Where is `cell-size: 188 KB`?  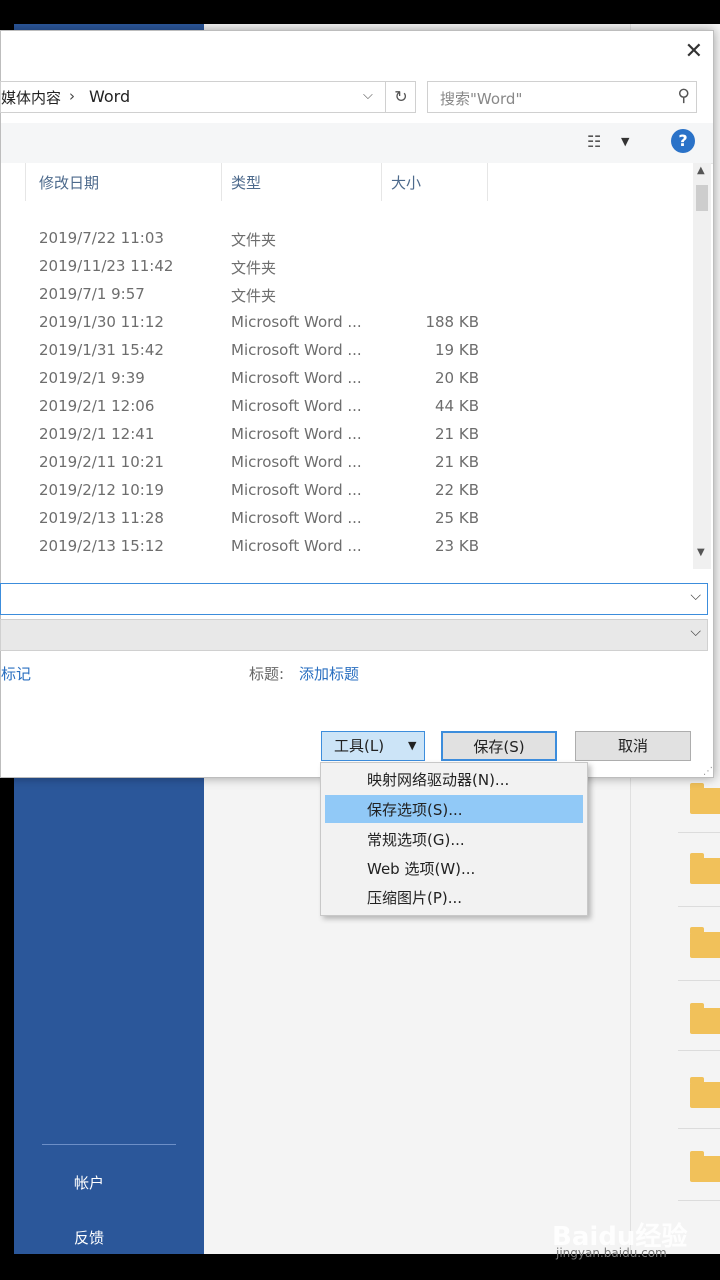 cell-size: 188 KB is located at coordinates (452, 322).